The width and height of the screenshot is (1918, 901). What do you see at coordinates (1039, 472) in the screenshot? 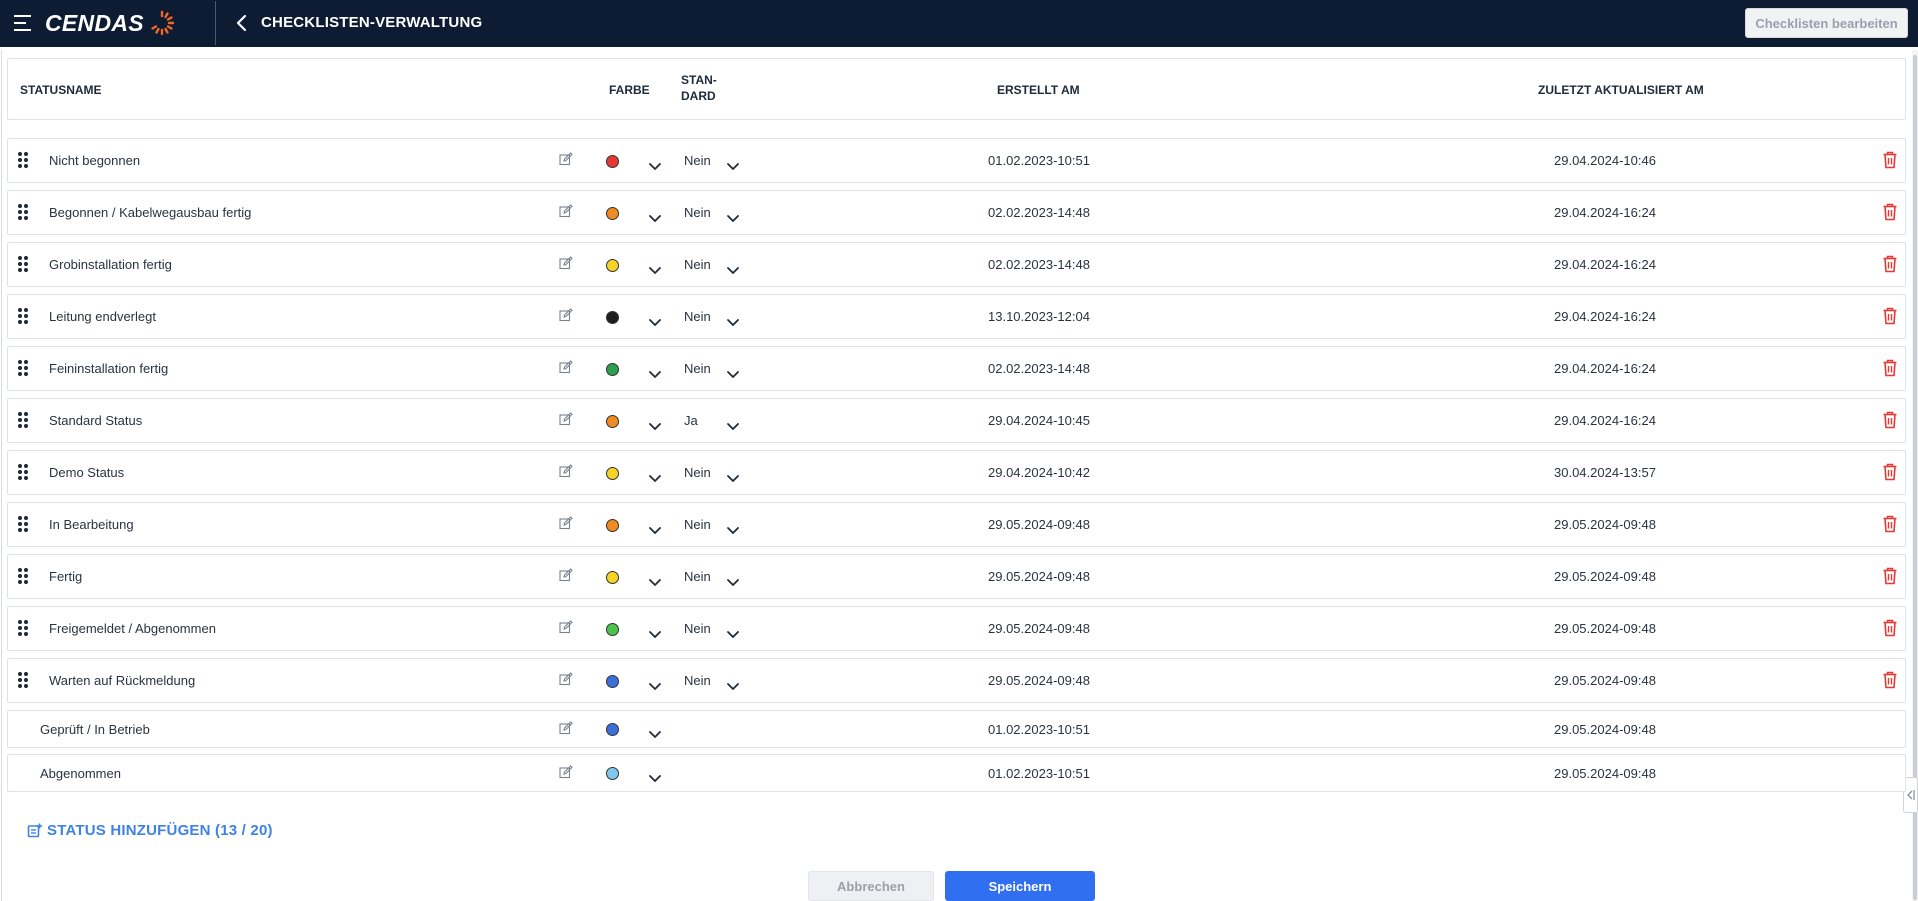
I see `created-date: 29.04.2024-10:42` at bounding box center [1039, 472].